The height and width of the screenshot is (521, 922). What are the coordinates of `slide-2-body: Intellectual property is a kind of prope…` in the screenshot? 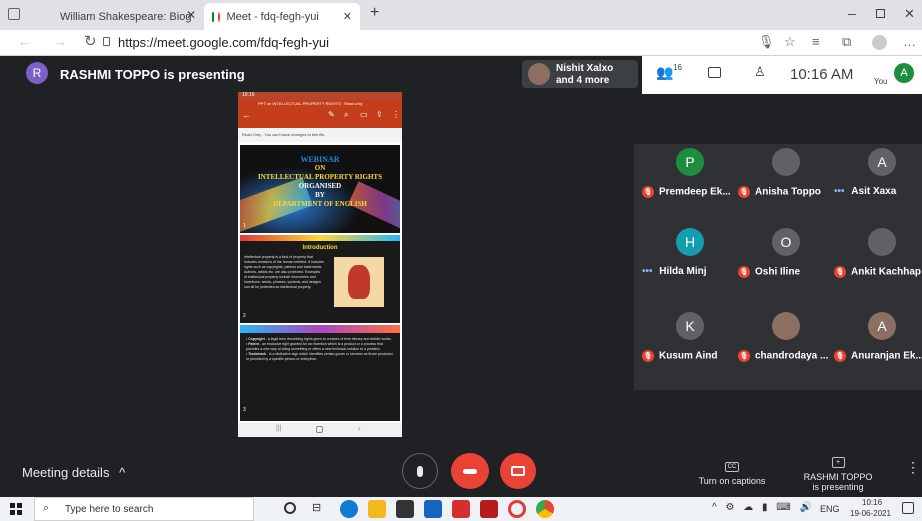 It's located at (284, 272).